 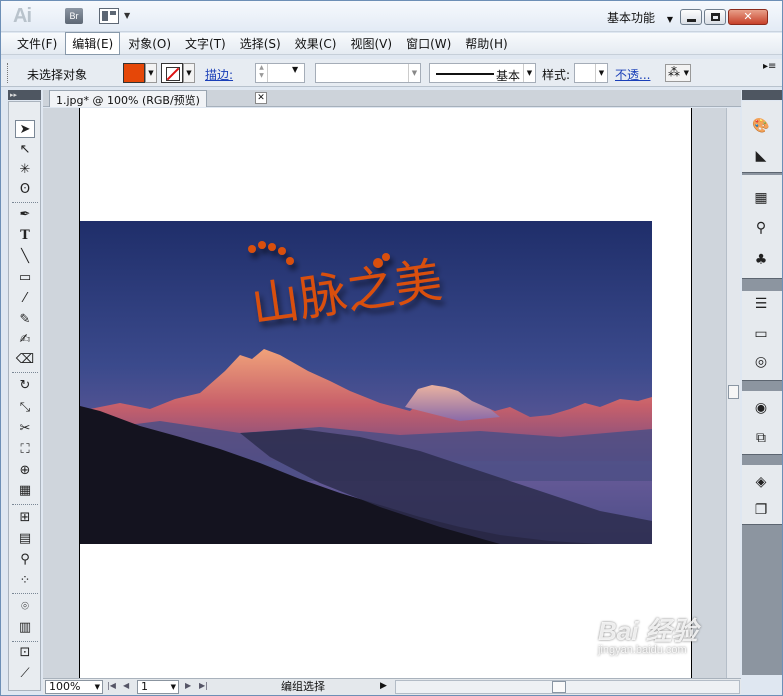 What do you see at coordinates (640, 17) in the screenshot?
I see `workspace-switcher: 基本功能 ▼` at bounding box center [640, 17].